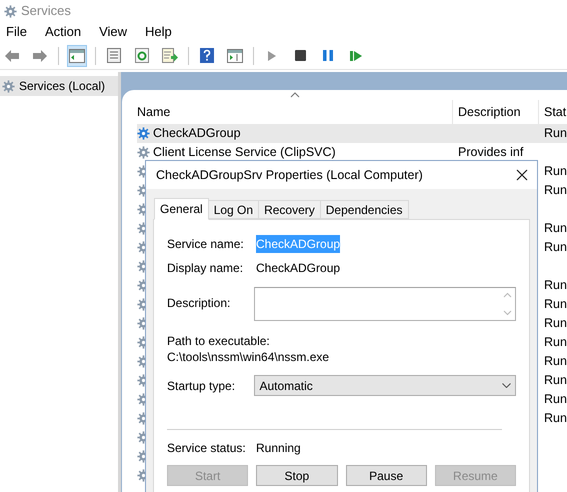 This screenshot has width=567, height=492. Describe the element at coordinates (201, 386) in the screenshot. I see `field-label: Startup type:` at that location.